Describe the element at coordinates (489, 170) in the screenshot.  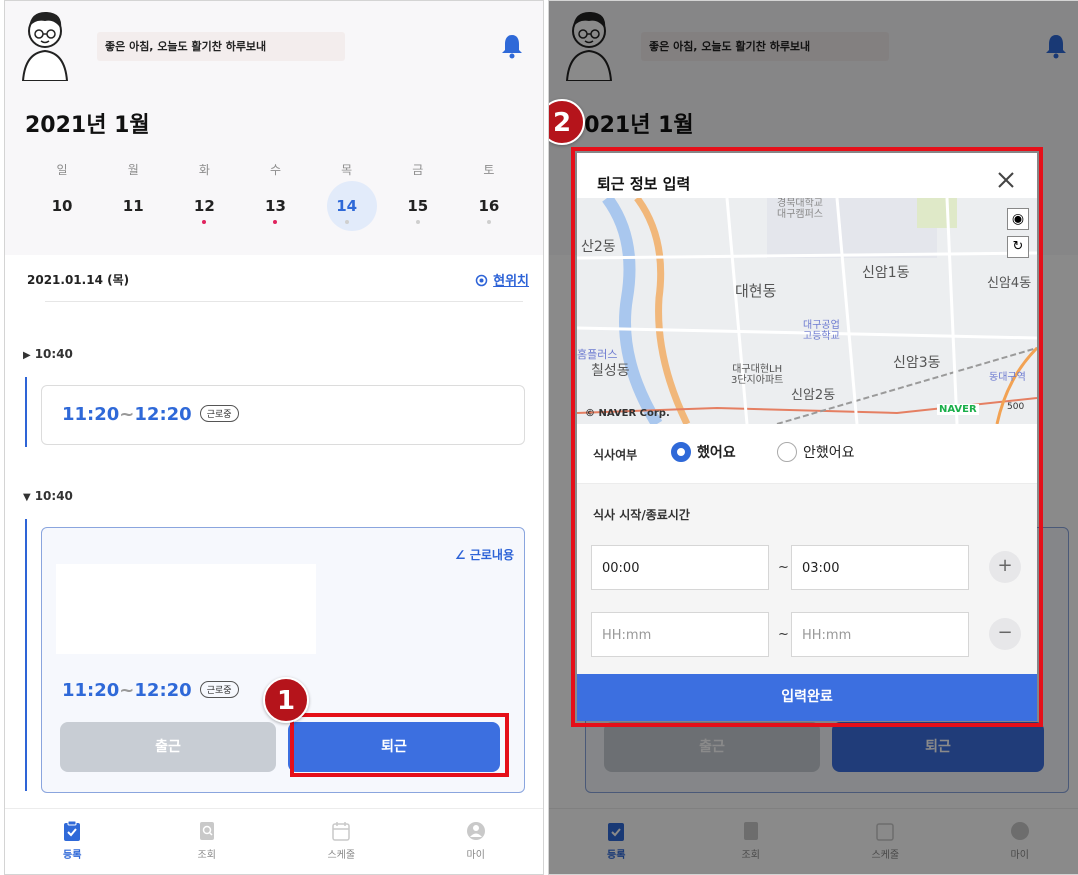
I see `weekday-label: 토` at that location.